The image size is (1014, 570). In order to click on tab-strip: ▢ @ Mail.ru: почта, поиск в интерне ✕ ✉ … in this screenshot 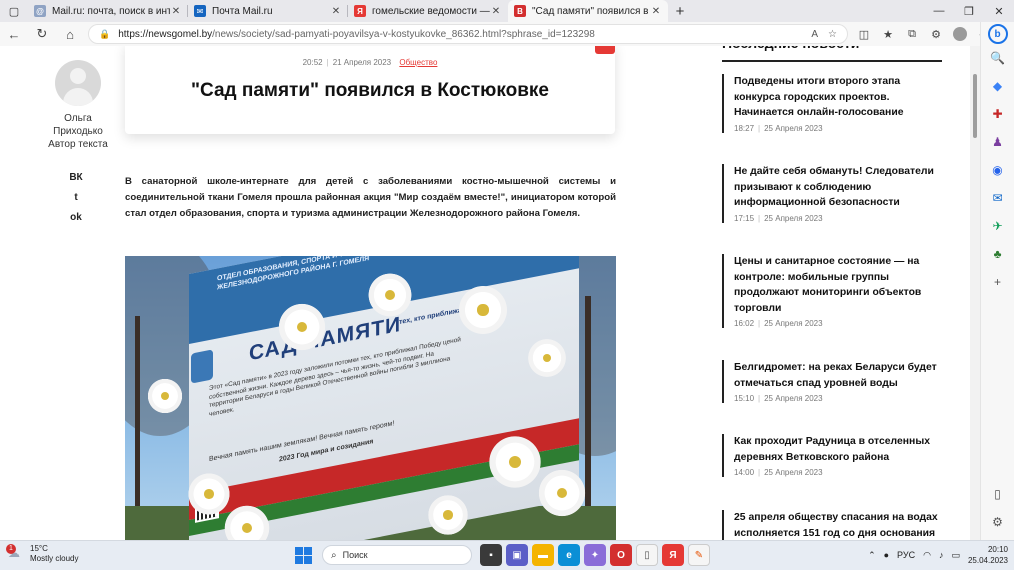, I will do `click(507, 11)`.